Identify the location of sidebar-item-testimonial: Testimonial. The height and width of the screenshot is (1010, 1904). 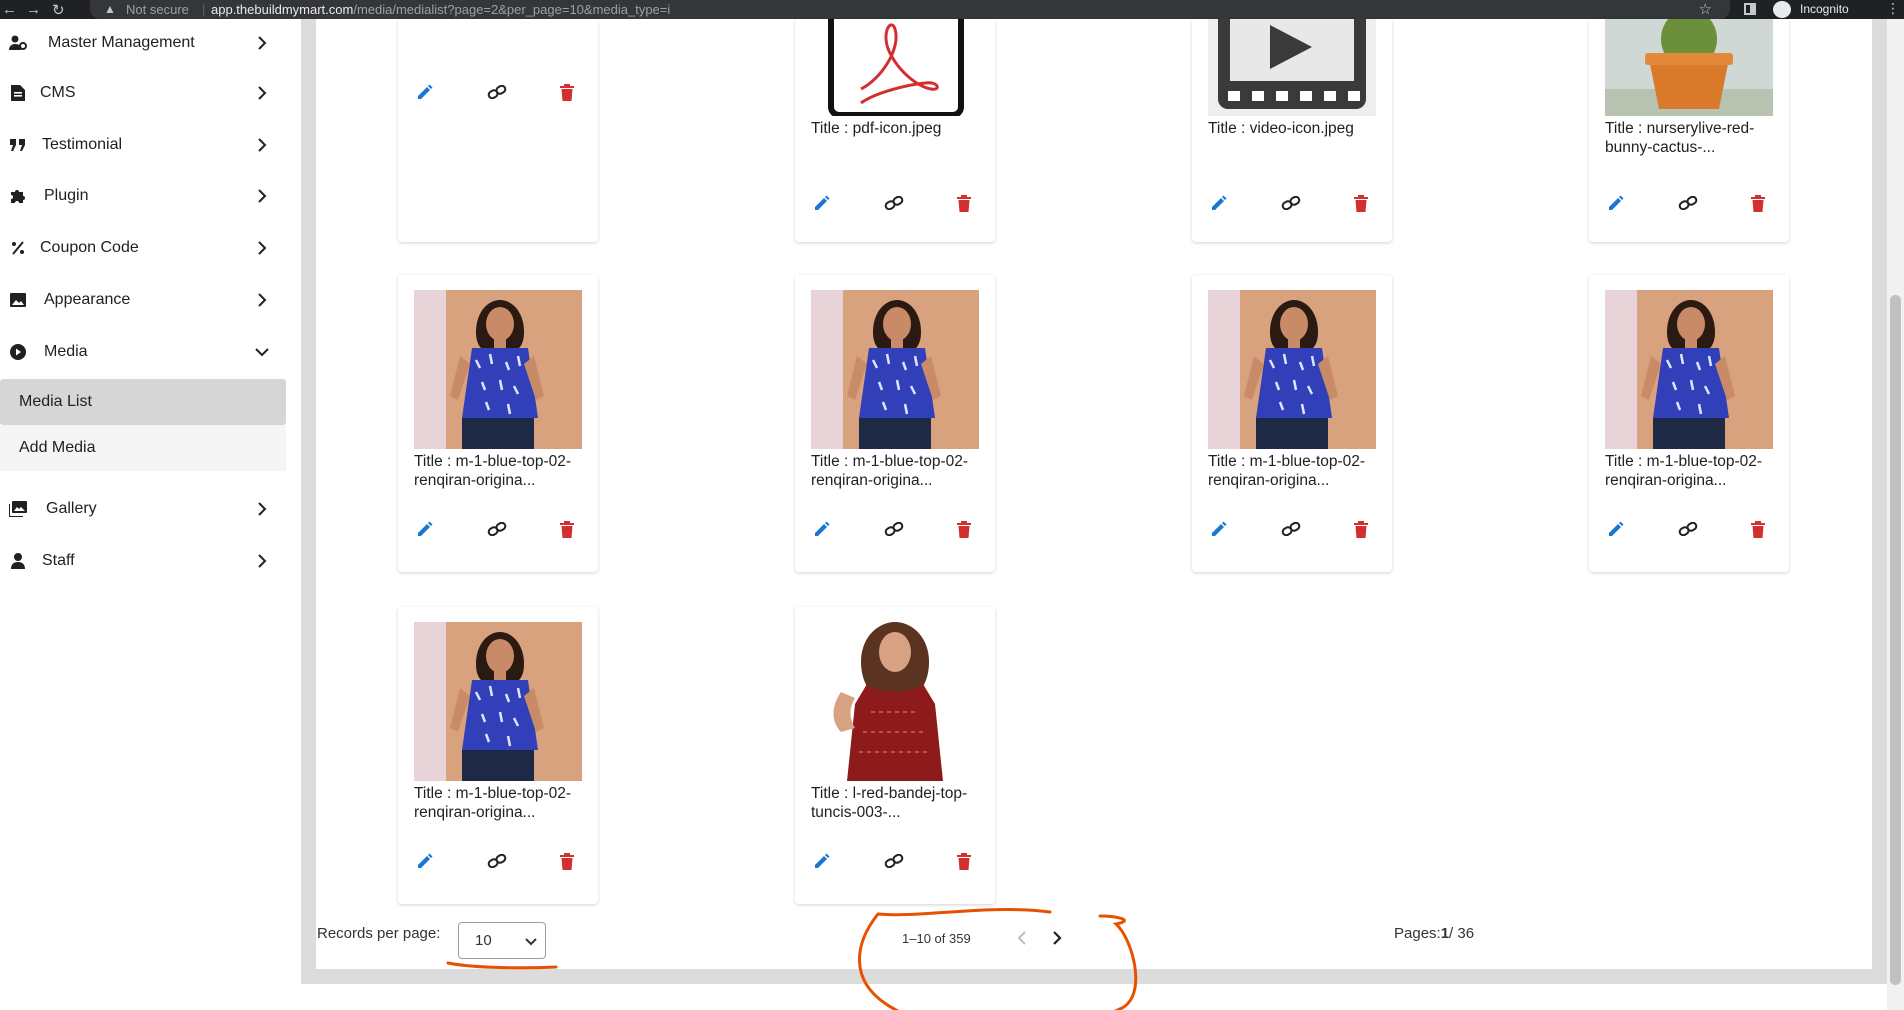
(145, 145).